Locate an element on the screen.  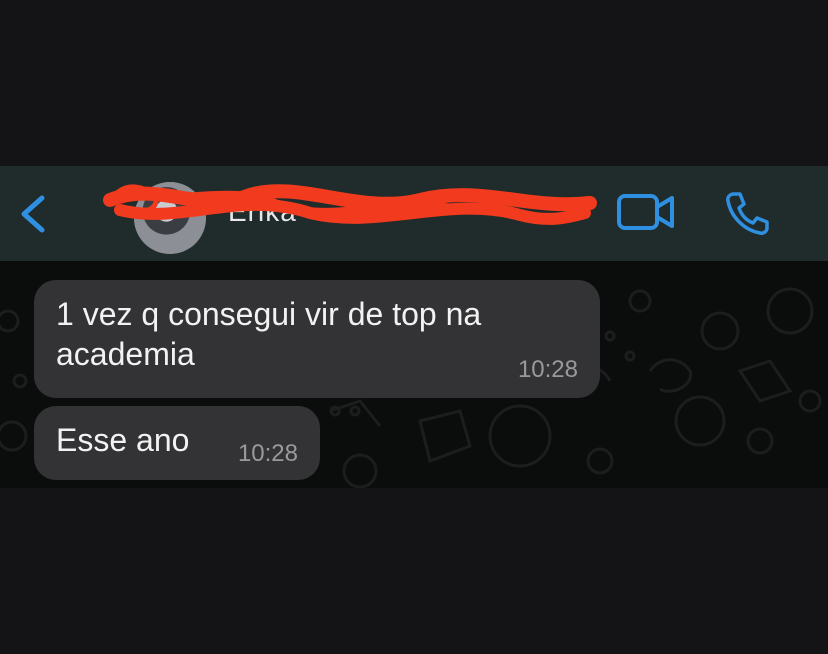
phone-icon is located at coordinates (747, 213).